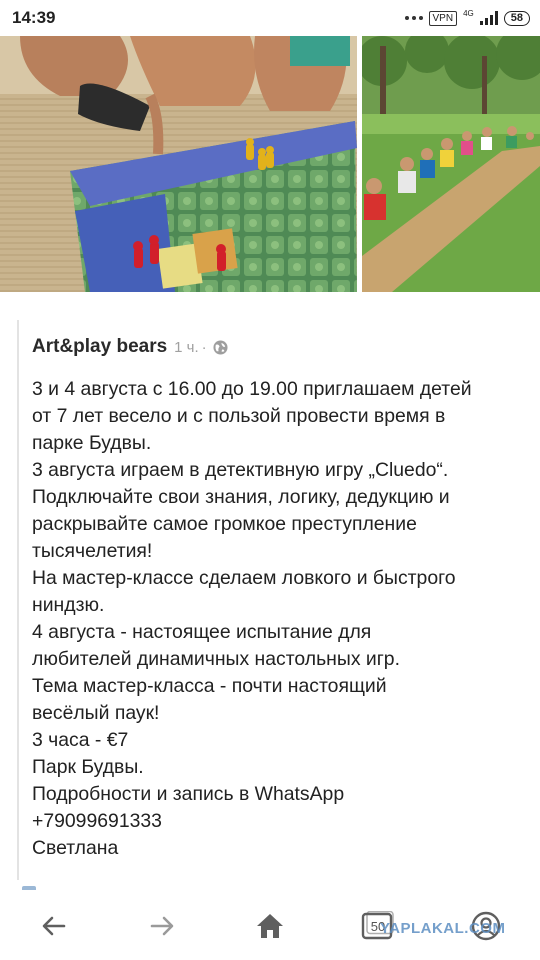  What do you see at coordinates (220, 347) in the screenshot?
I see `globe-icon` at bounding box center [220, 347].